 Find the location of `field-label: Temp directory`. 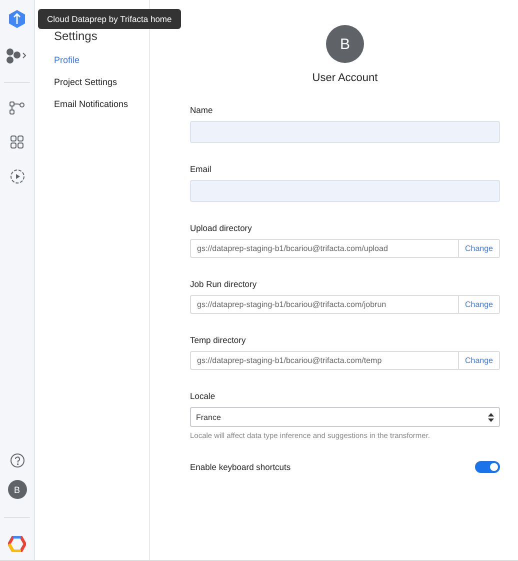

field-label: Temp directory is located at coordinates (218, 340).